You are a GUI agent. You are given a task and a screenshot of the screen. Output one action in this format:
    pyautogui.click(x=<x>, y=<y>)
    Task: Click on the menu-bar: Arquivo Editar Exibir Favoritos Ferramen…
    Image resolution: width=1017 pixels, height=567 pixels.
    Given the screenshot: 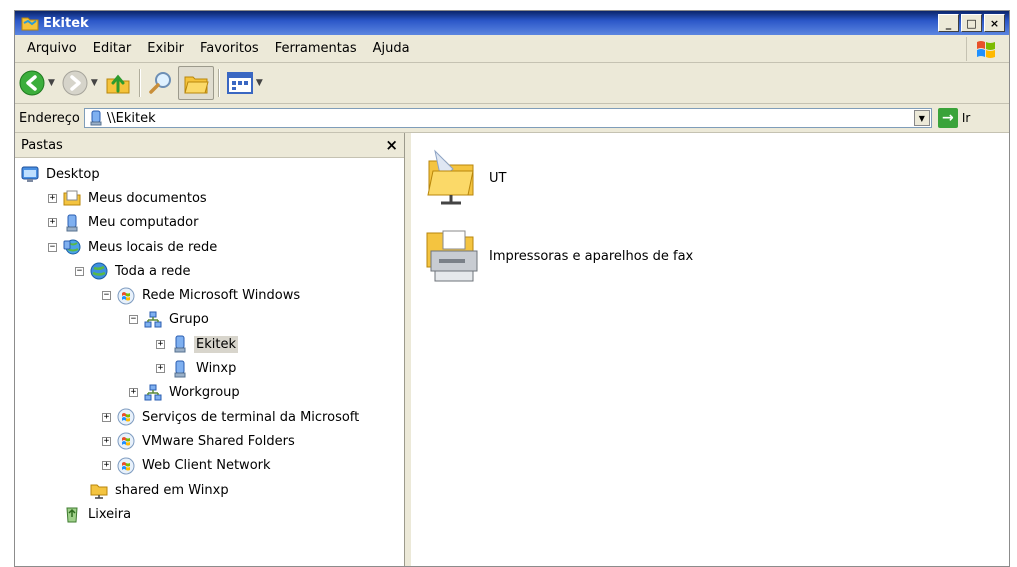 What is the action you would take?
    pyautogui.click(x=512, y=49)
    